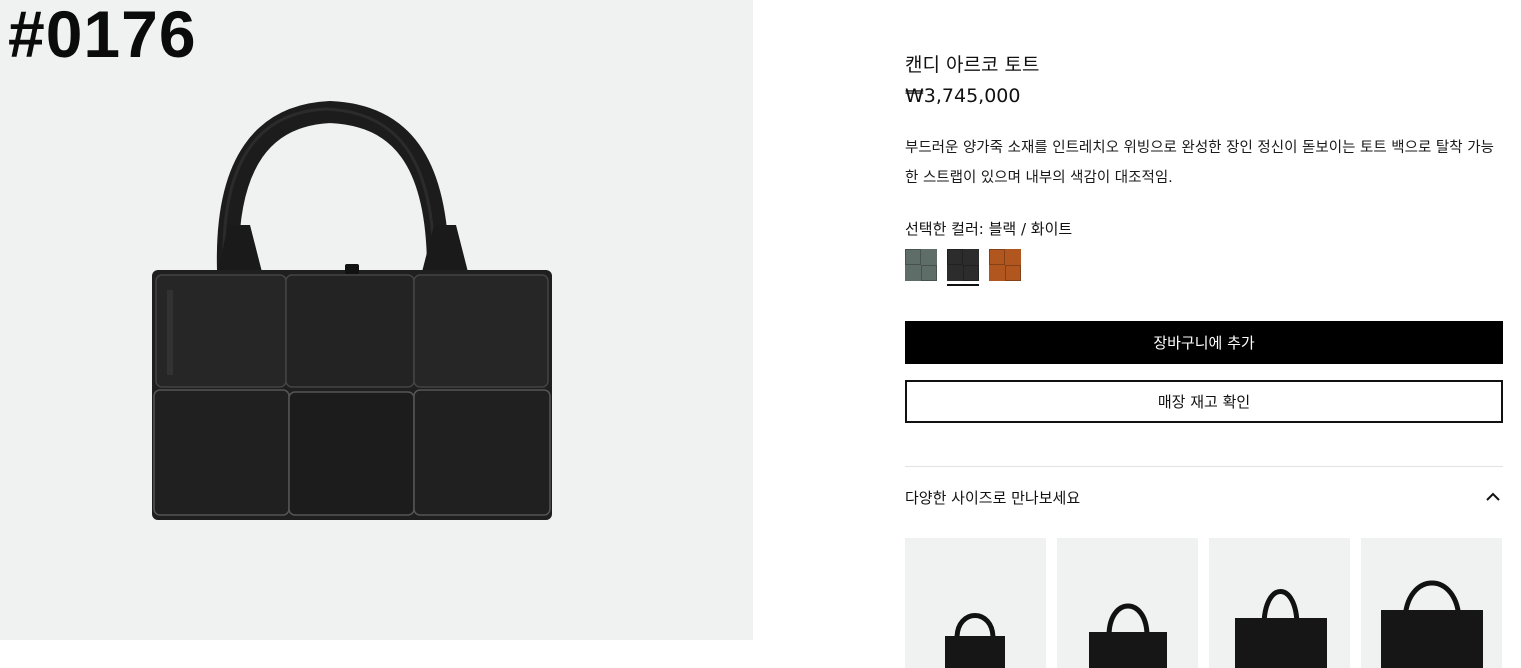 The width and height of the screenshot is (1521, 668). I want to click on selected-color-label: 선택한 컬러: 블랙 / 화이트, so click(989, 229).